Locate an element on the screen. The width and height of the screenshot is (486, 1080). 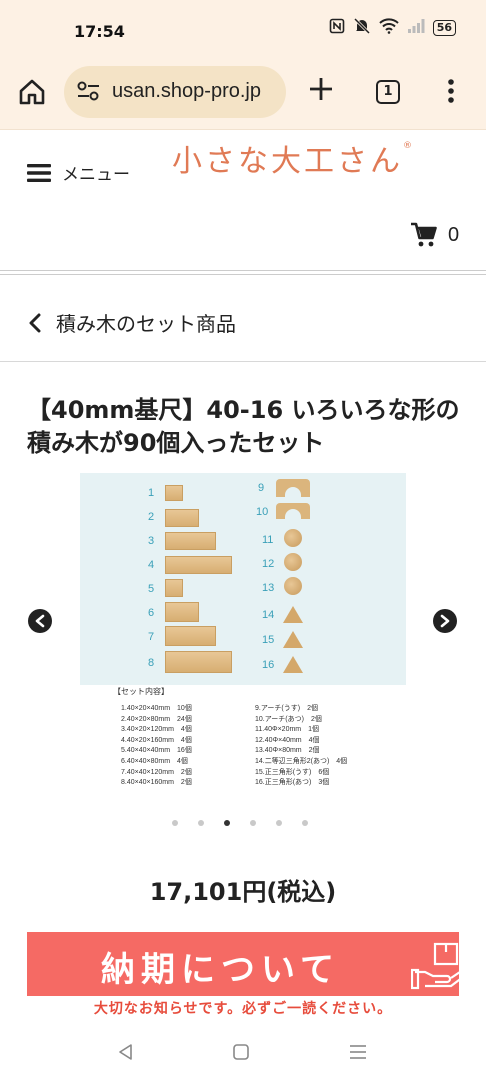
carousel-dots is located at coordinates (240, 823).